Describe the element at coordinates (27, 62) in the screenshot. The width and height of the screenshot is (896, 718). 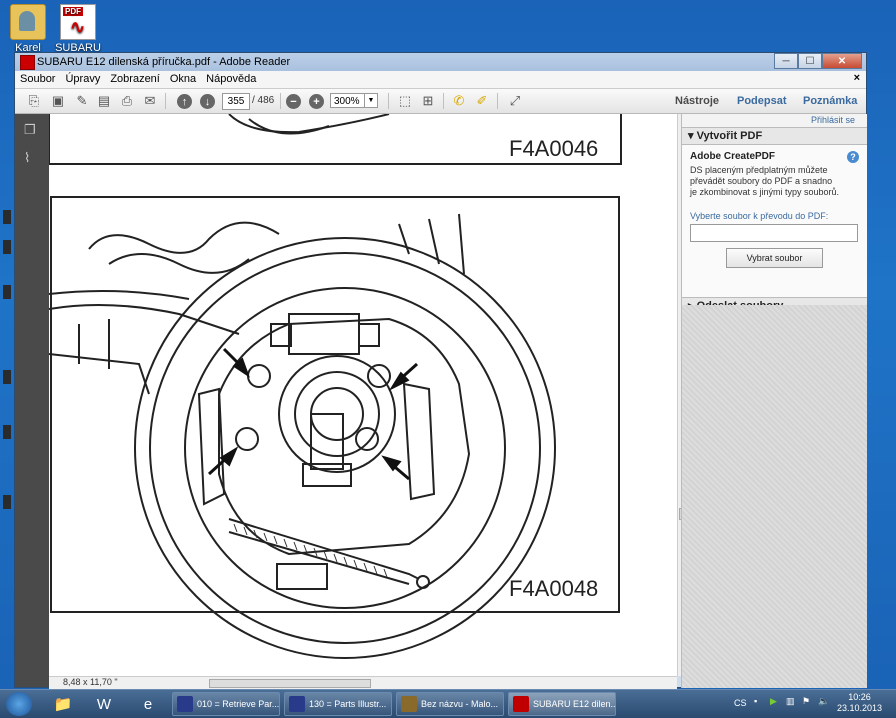
I see `adobe-reader-icon` at that location.